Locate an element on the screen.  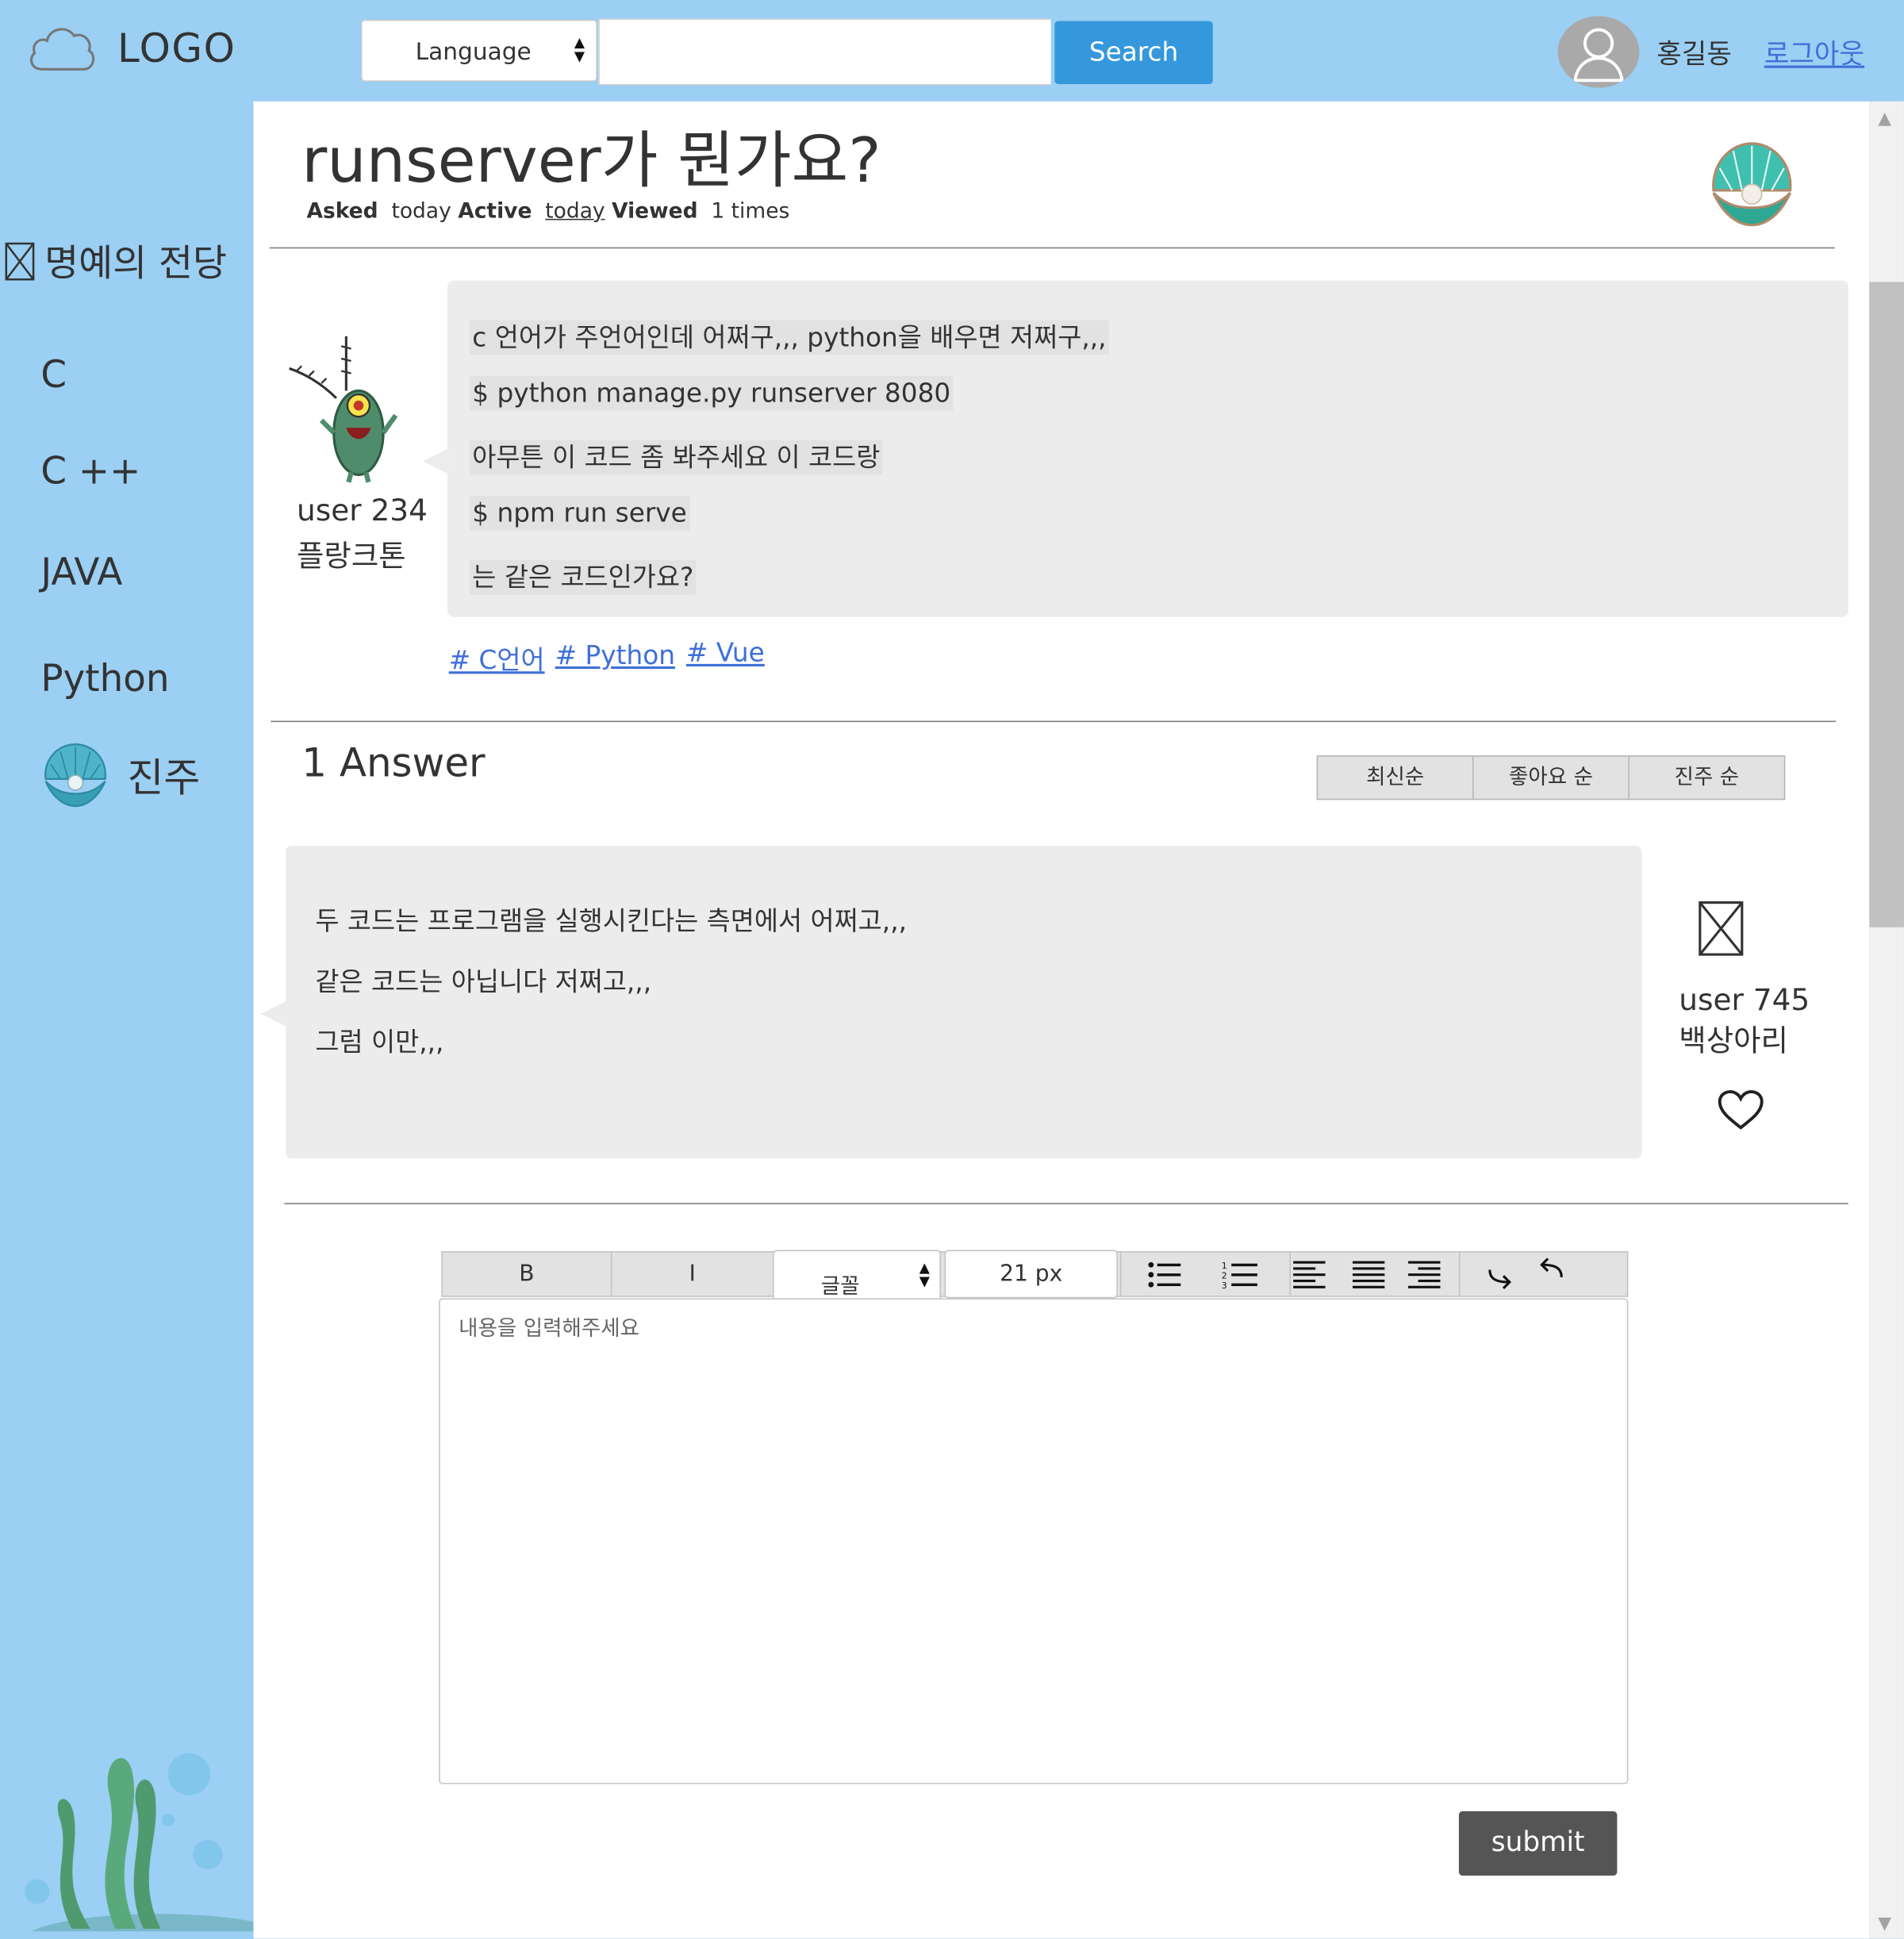
language-select: Language ▲ ▼ is located at coordinates (479, 50).